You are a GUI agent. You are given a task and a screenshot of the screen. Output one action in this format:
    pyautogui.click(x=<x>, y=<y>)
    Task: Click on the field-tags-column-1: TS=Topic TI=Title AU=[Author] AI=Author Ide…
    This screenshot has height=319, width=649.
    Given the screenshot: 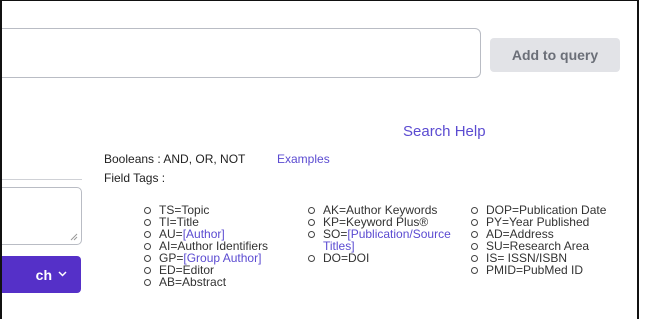 What is the action you would take?
    pyautogui.click(x=218, y=246)
    